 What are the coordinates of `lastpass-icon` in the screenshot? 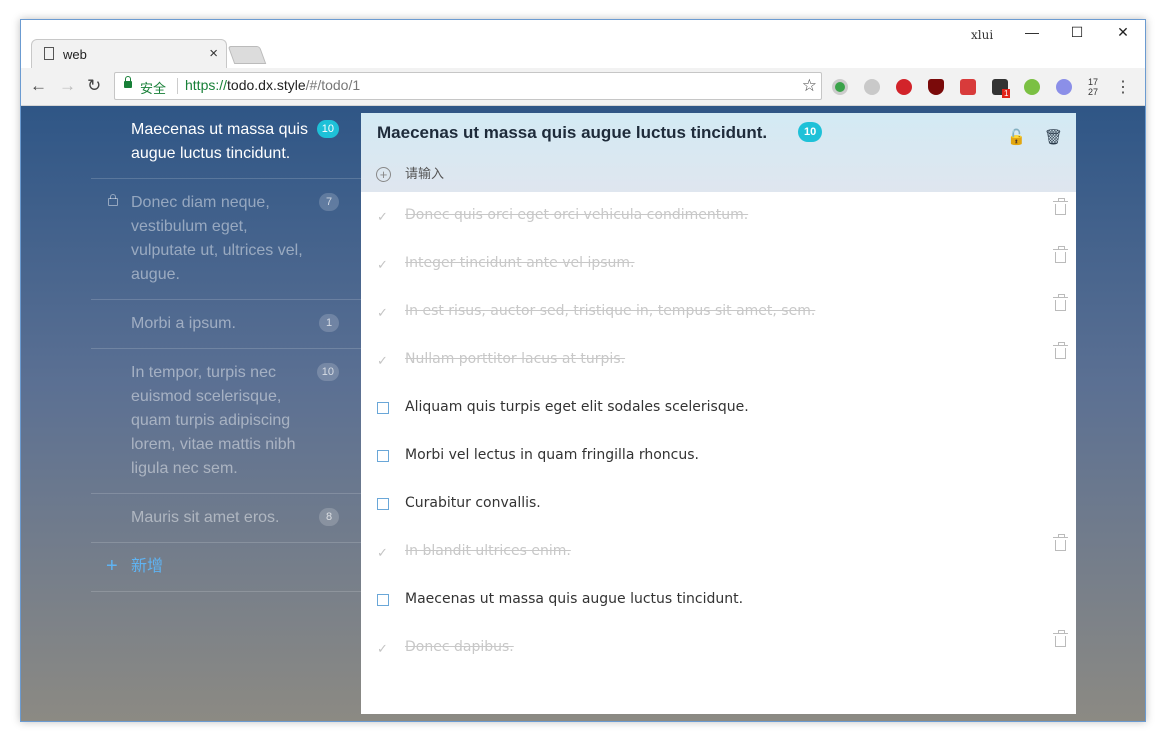 It's located at (968, 87).